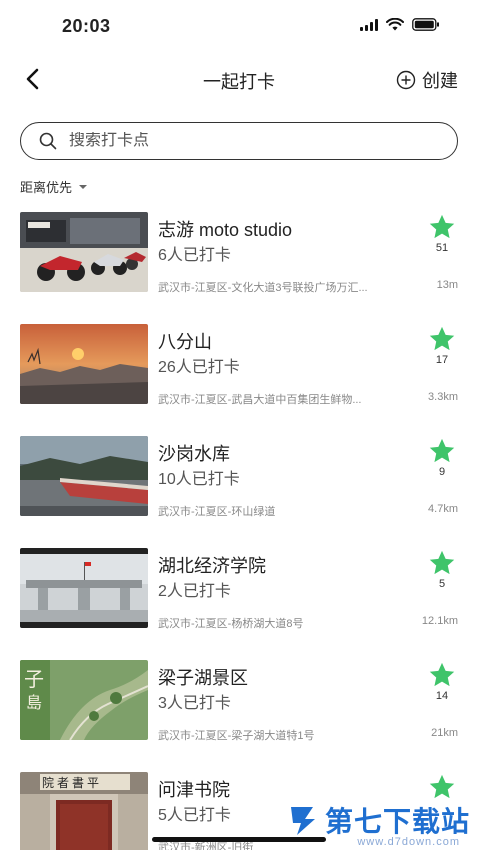 This screenshot has width=478, height=850. Describe the element at coordinates (302, 821) in the screenshot. I see `watermark-logo-icon` at that location.